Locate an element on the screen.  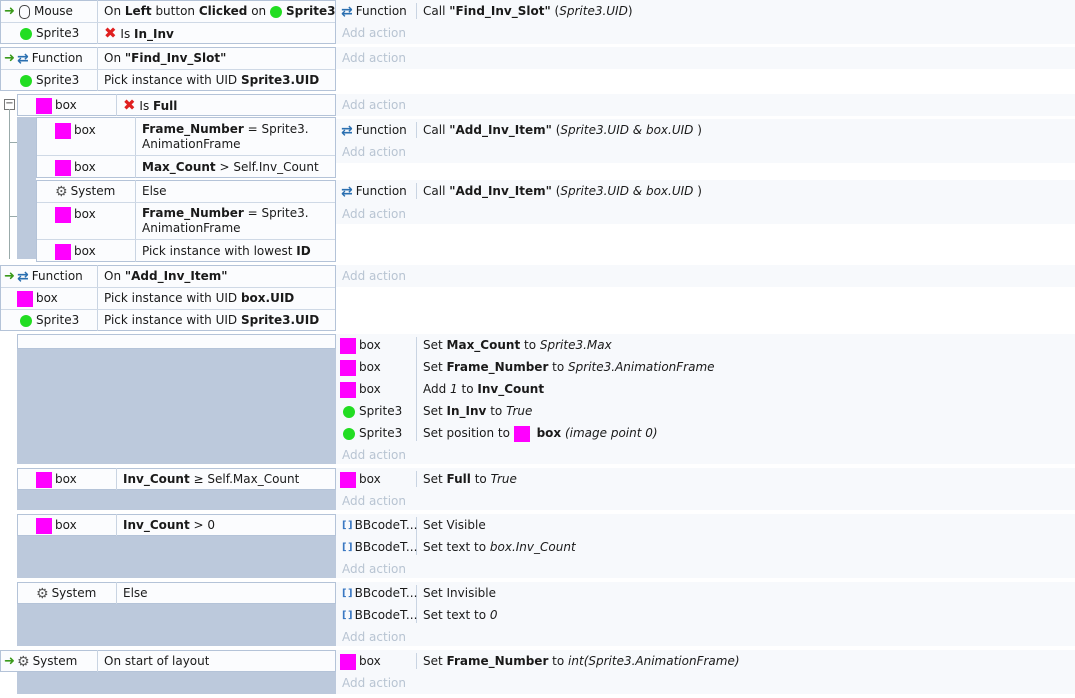
event-8-action-2: Set text to 0 is located at coordinates (460, 615).